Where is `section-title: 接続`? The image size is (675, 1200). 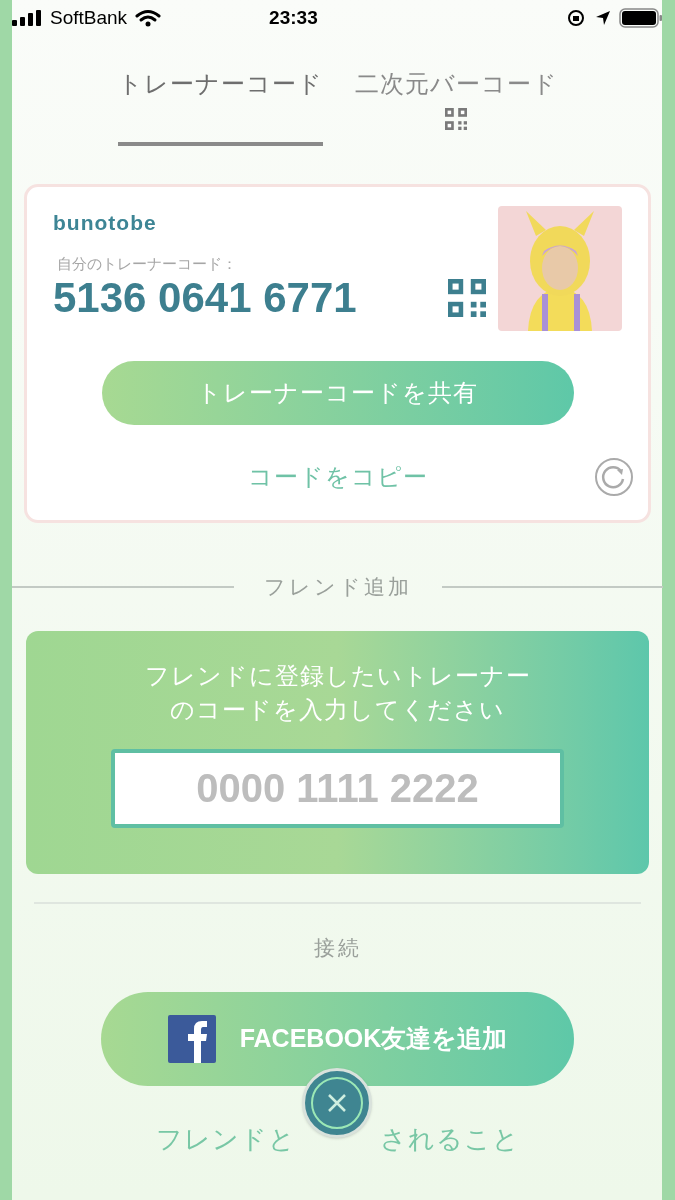 section-title: 接続 is located at coordinates (337, 947).